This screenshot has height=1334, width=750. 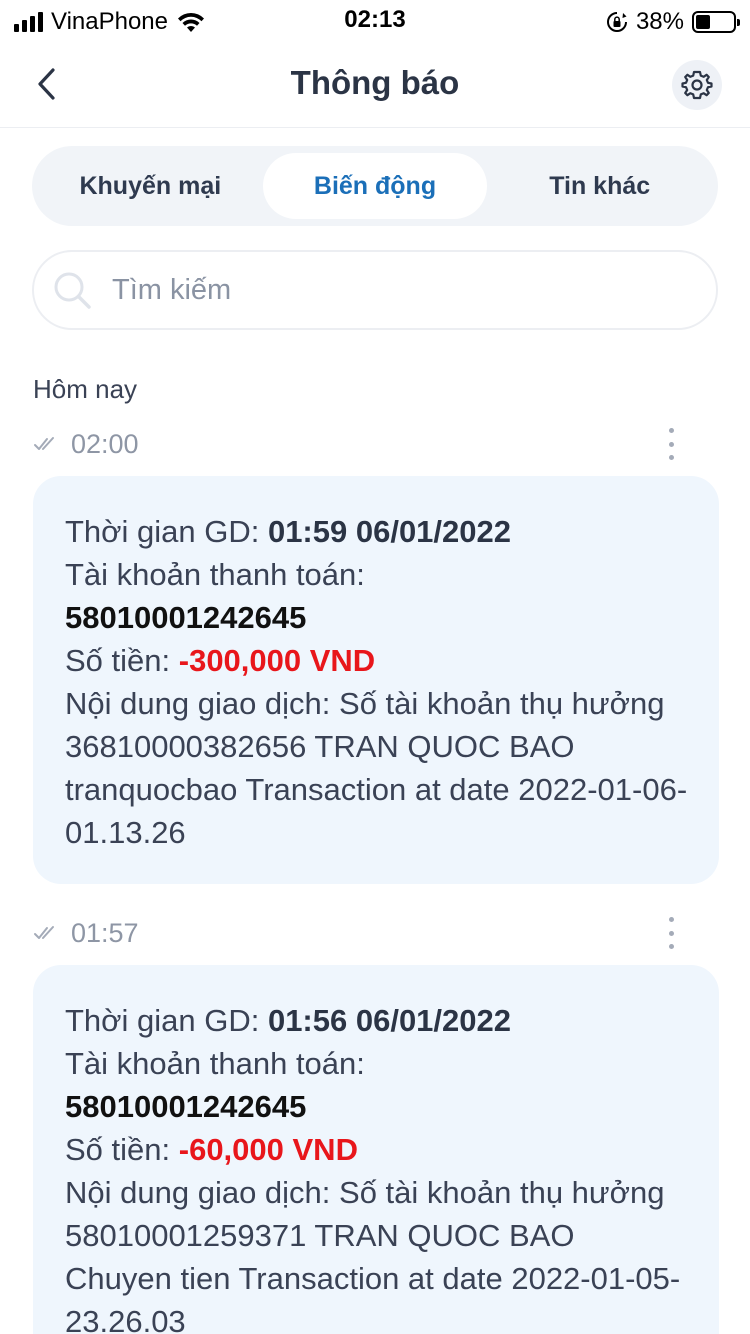 What do you see at coordinates (389, 531) in the screenshot?
I see `transaction-time-value: 01:59 06/01/2022` at bounding box center [389, 531].